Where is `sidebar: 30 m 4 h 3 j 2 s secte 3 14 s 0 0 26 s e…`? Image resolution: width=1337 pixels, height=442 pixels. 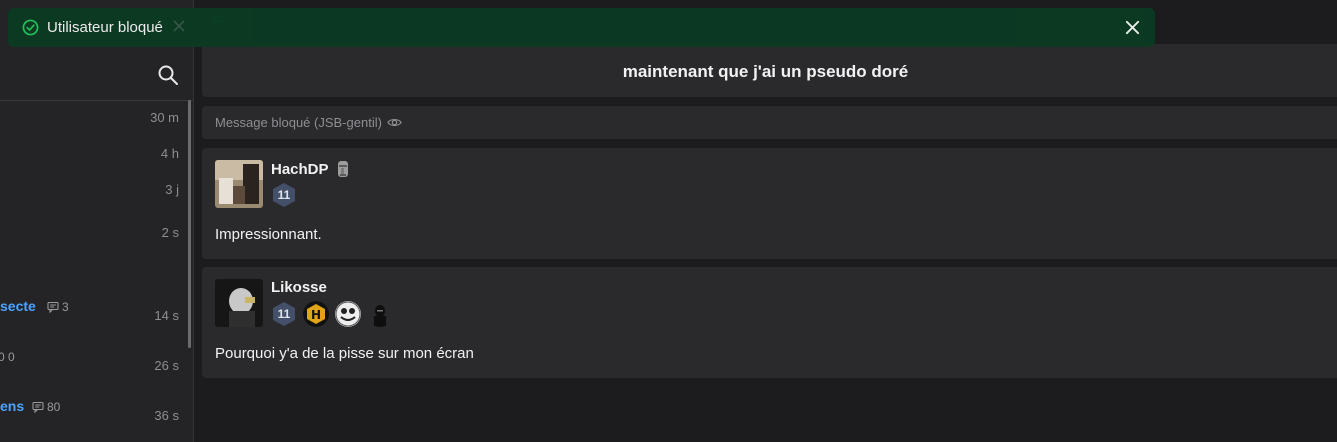
sidebar: 30 m 4 h 3 j 2 s secte 3 14 s 0 0 26 s e… is located at coordinates (97, 221).